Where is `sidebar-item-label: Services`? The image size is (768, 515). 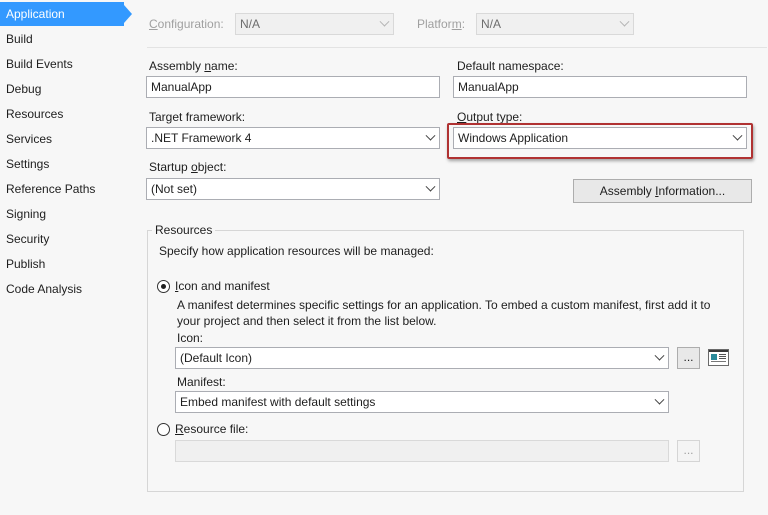
sidebar-item-label: Services is located at coordinates (29, 139).